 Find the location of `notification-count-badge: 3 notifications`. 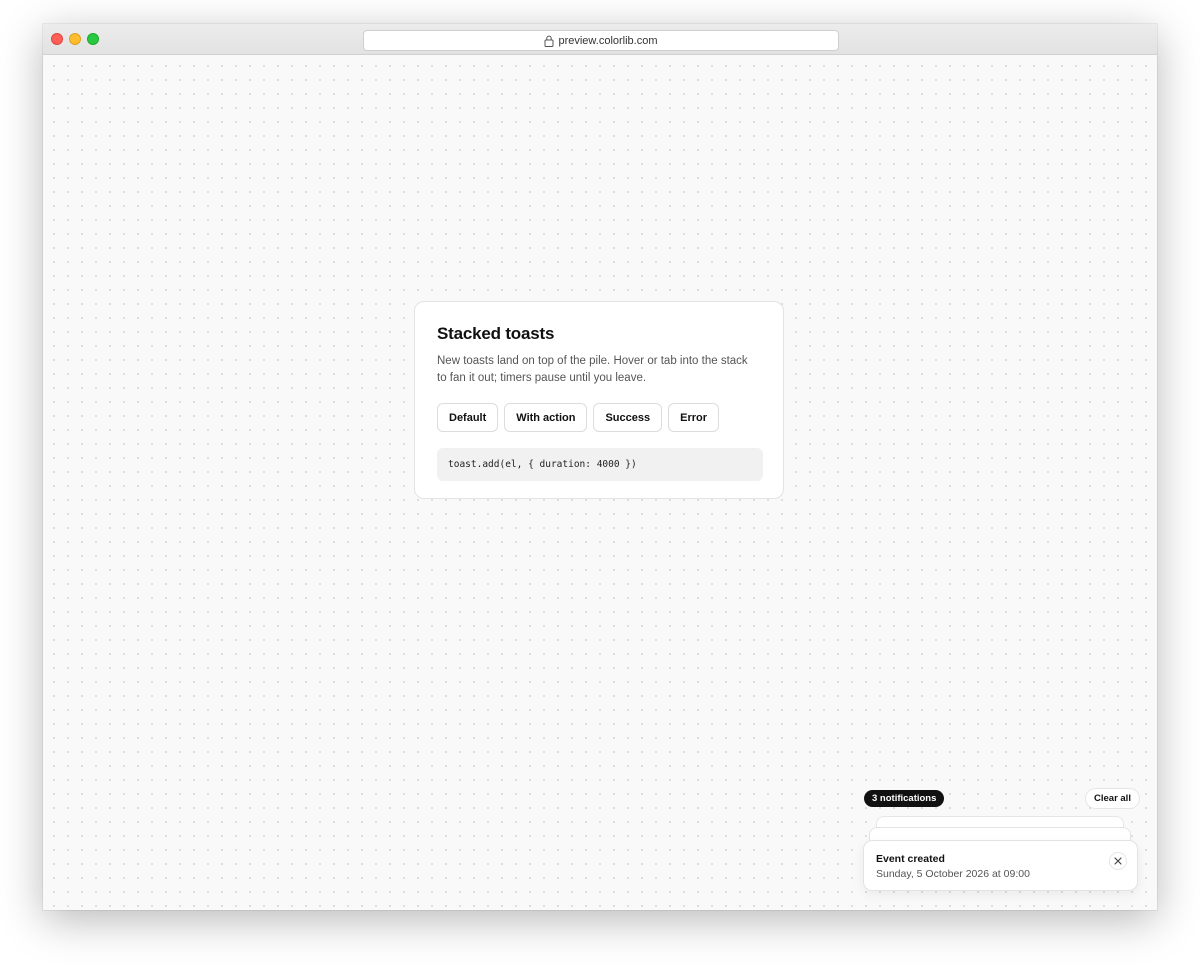

notification-count-badge: 3 notifications is located at coordinates (904, 798).